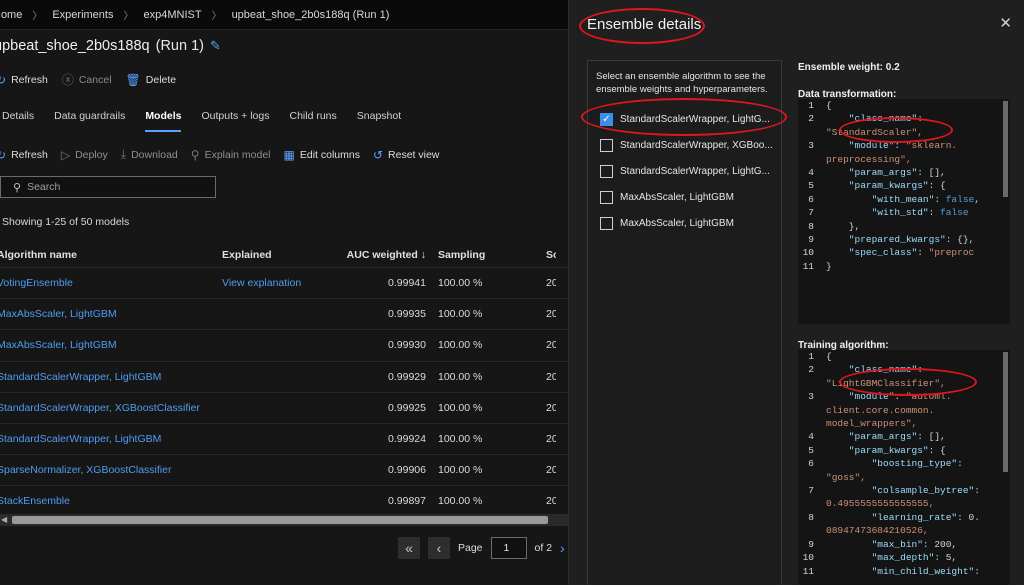 The width and height of the screenshot is (1024, 585). Describe the element at coordinates (215, 46) in the screenshot. I see `pencil-icon: ✎` at that location.